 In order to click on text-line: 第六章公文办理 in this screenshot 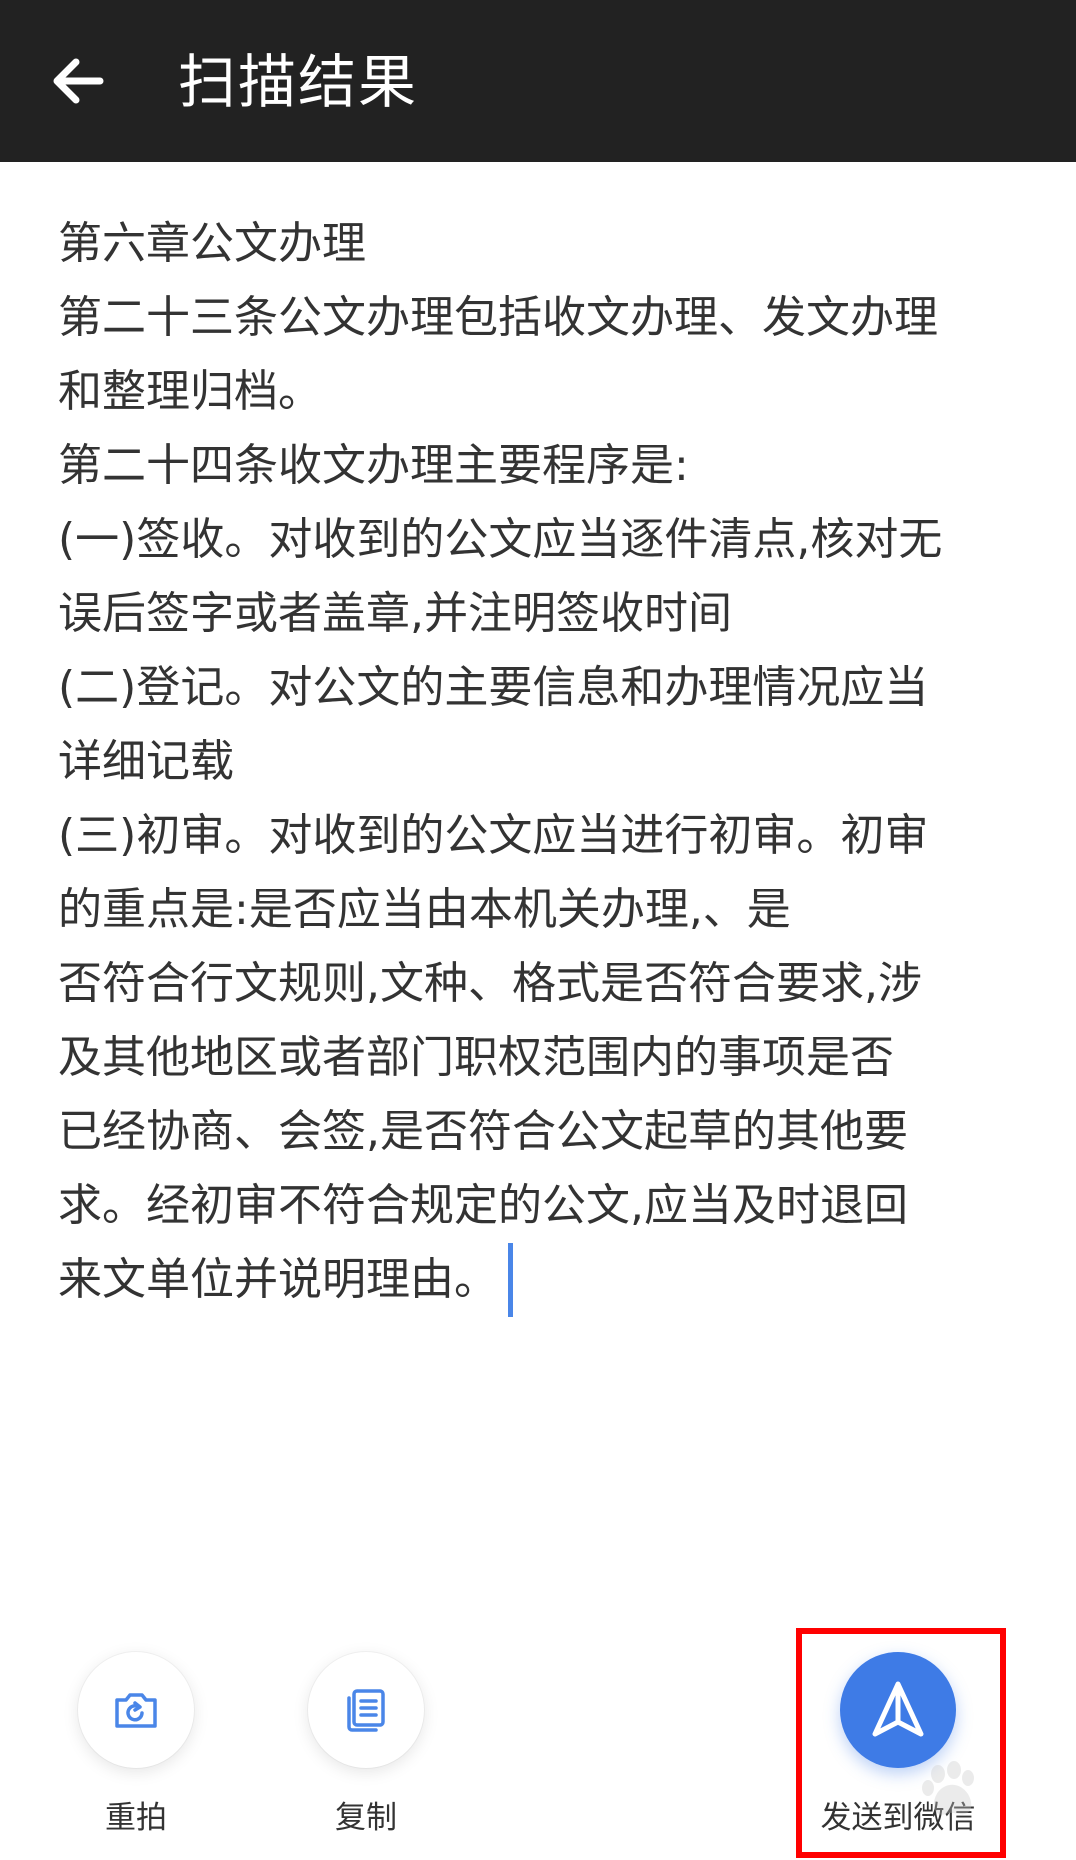, I will do `click(212, 243)`.